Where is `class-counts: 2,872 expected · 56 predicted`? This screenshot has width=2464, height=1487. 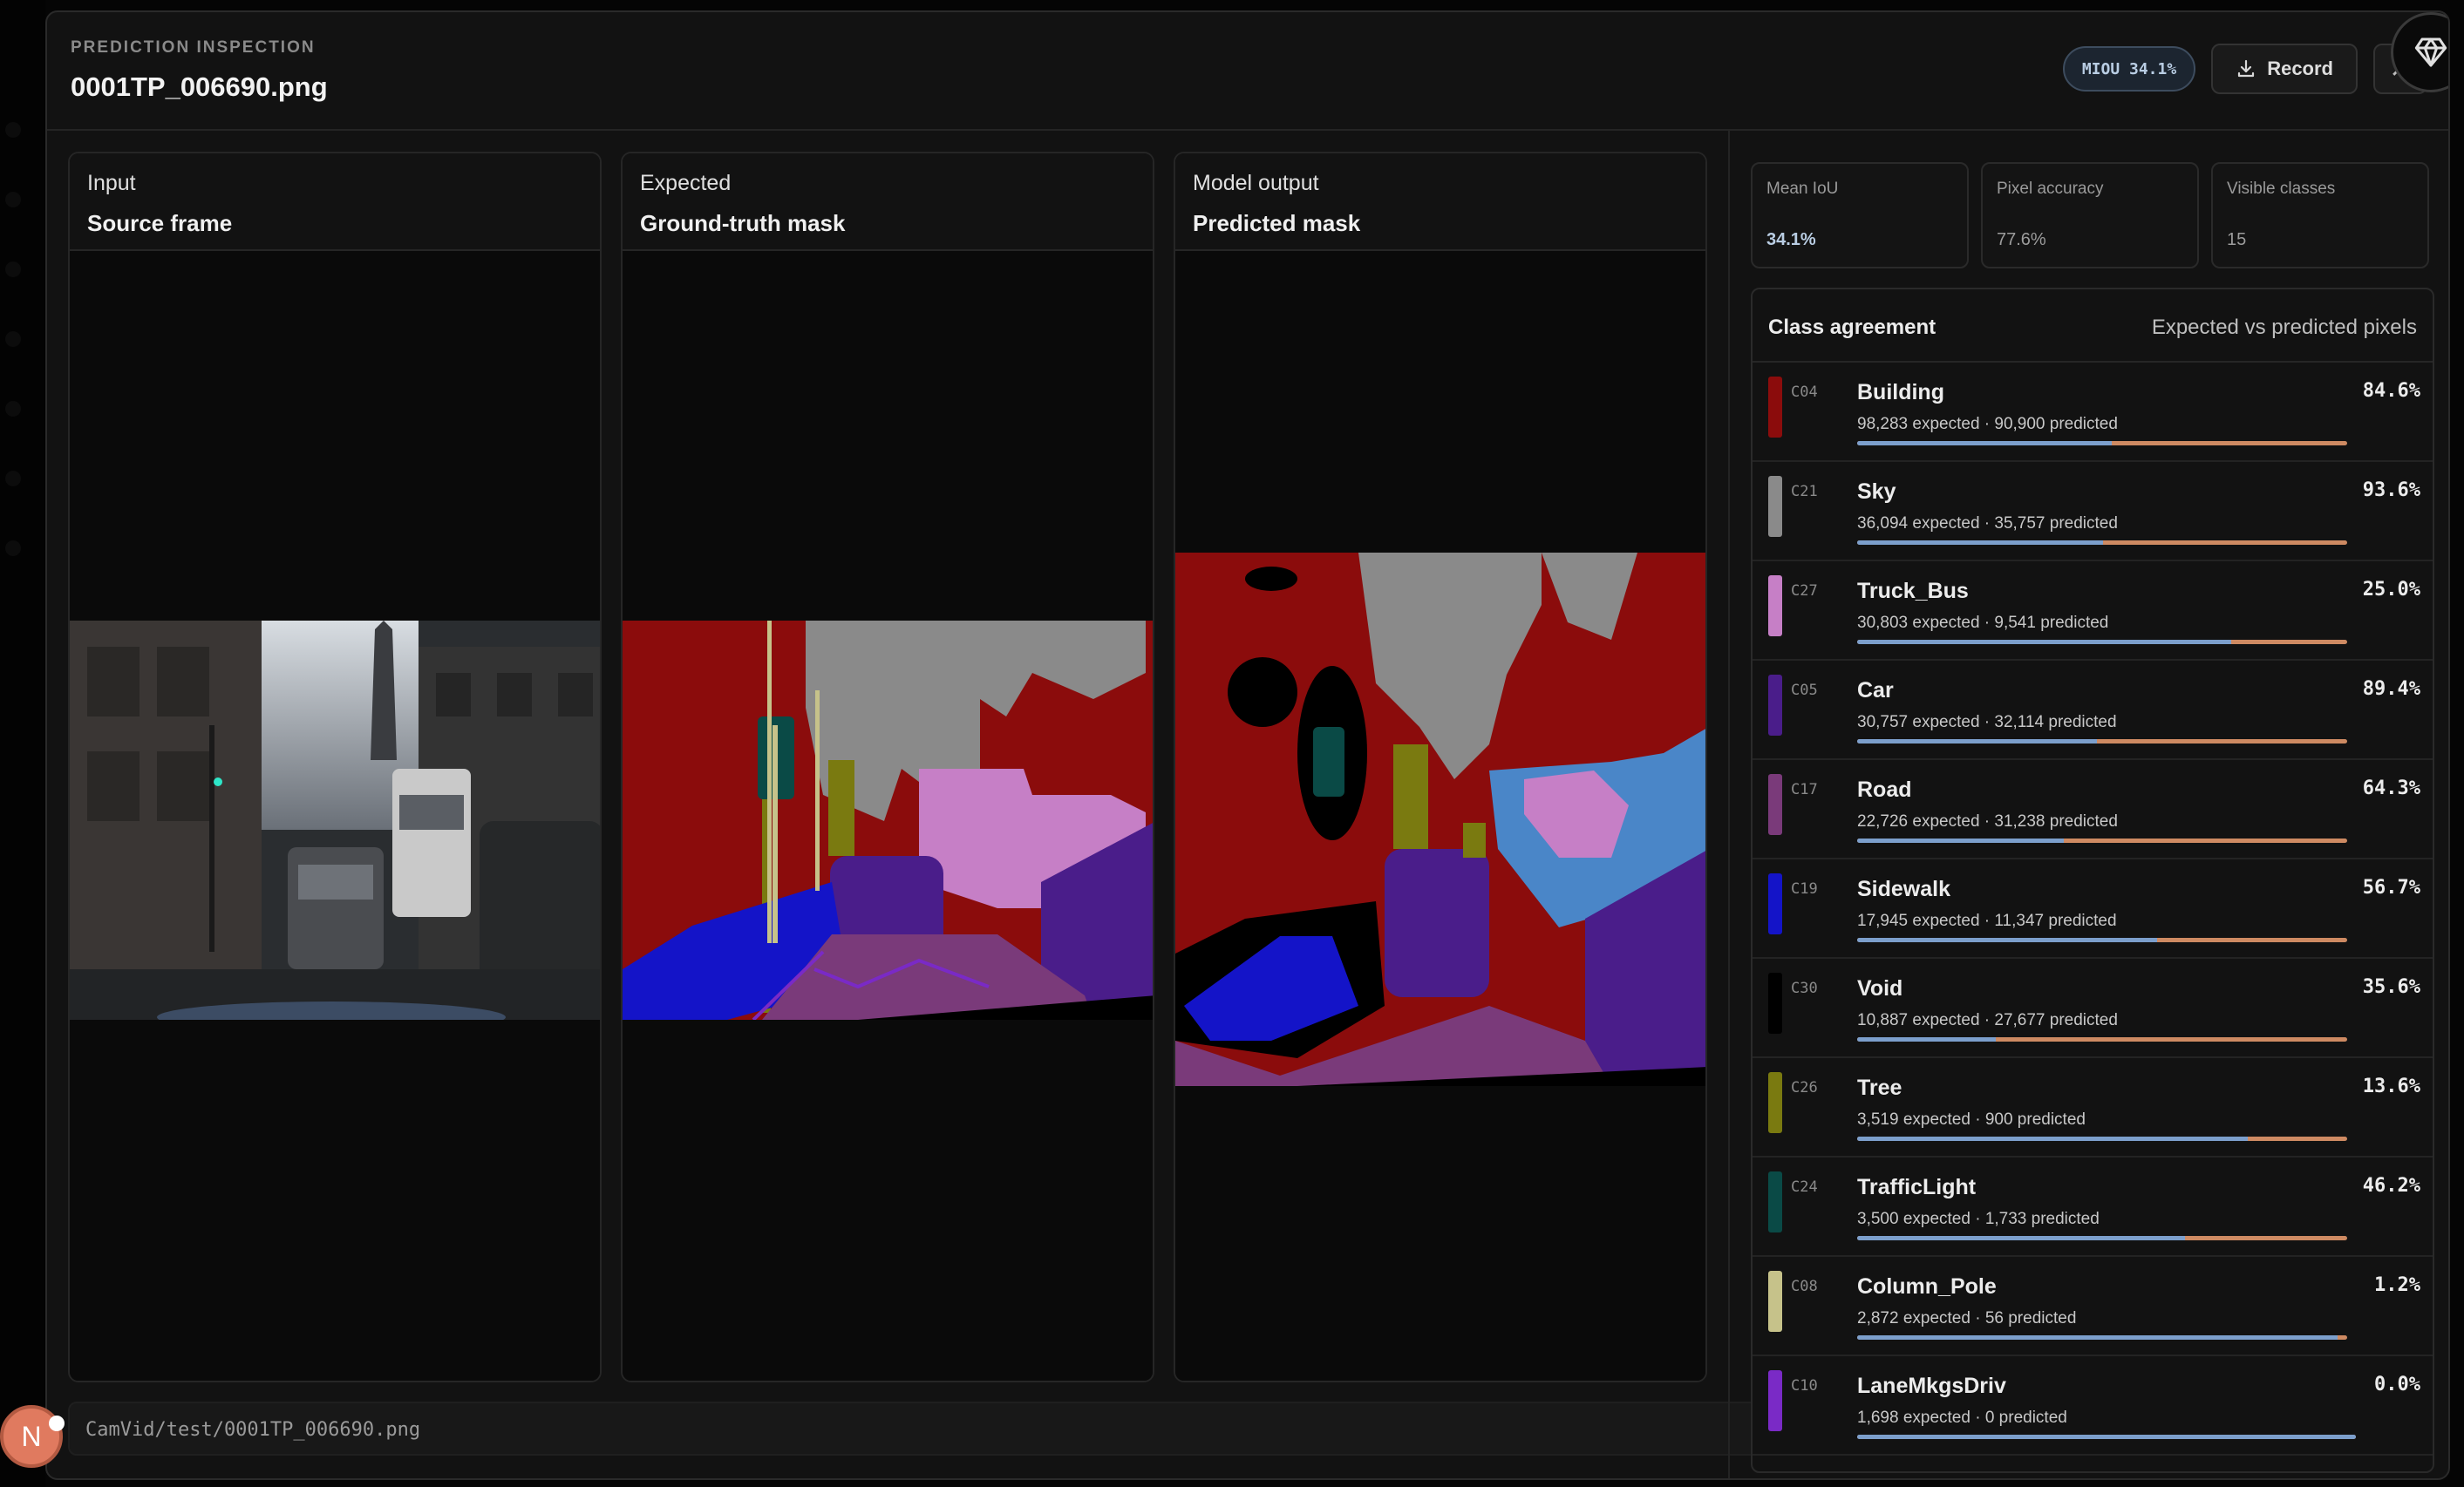
class-counts: 2,872 expected · 56 predicted is located at coordinates (1967, 1318).